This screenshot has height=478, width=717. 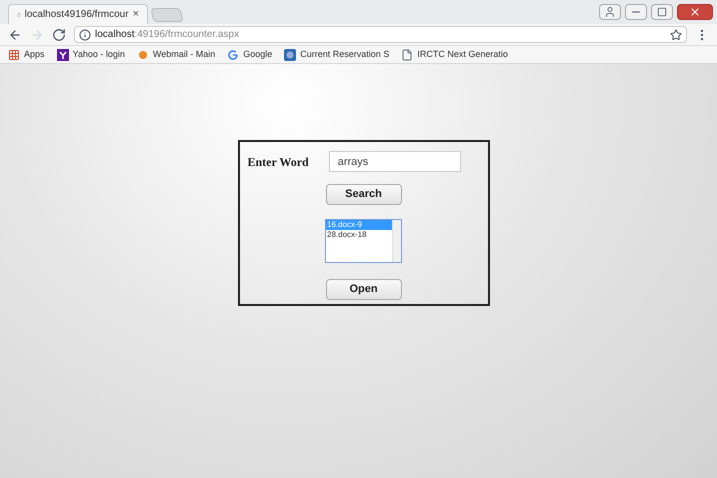 I want to click on result-option: 28.docx-18, so click(x=359, y=235).